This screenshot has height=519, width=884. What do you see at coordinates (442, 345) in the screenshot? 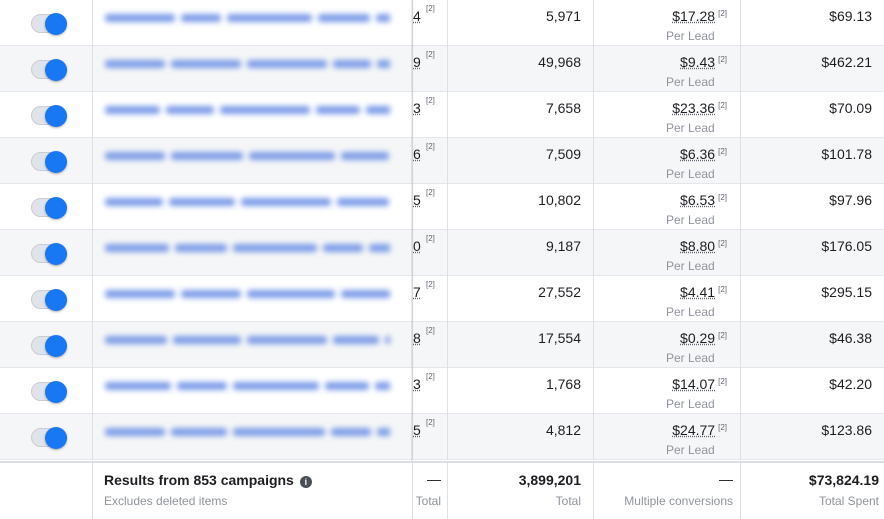
I see `table-row: 8 [2] 17,554 $0.29 [2] Per Lead $46.38` at bounding box center [442, 345].